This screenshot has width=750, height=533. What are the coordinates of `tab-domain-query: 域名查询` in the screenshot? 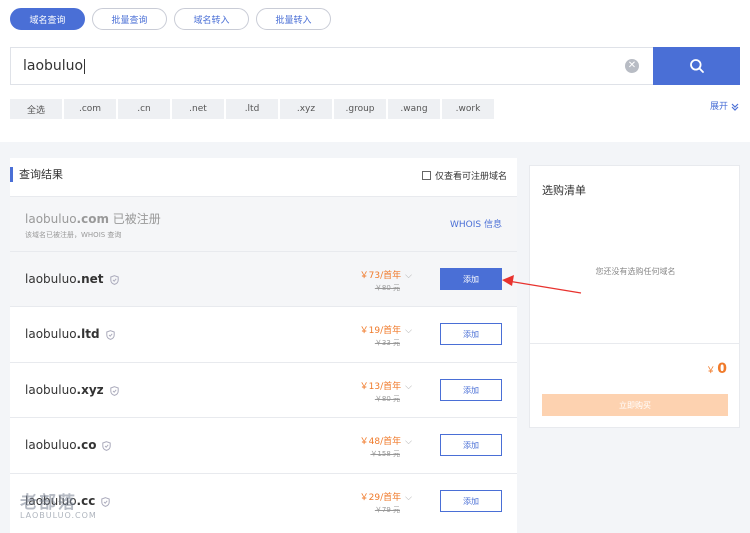 It's located at (47, 19).